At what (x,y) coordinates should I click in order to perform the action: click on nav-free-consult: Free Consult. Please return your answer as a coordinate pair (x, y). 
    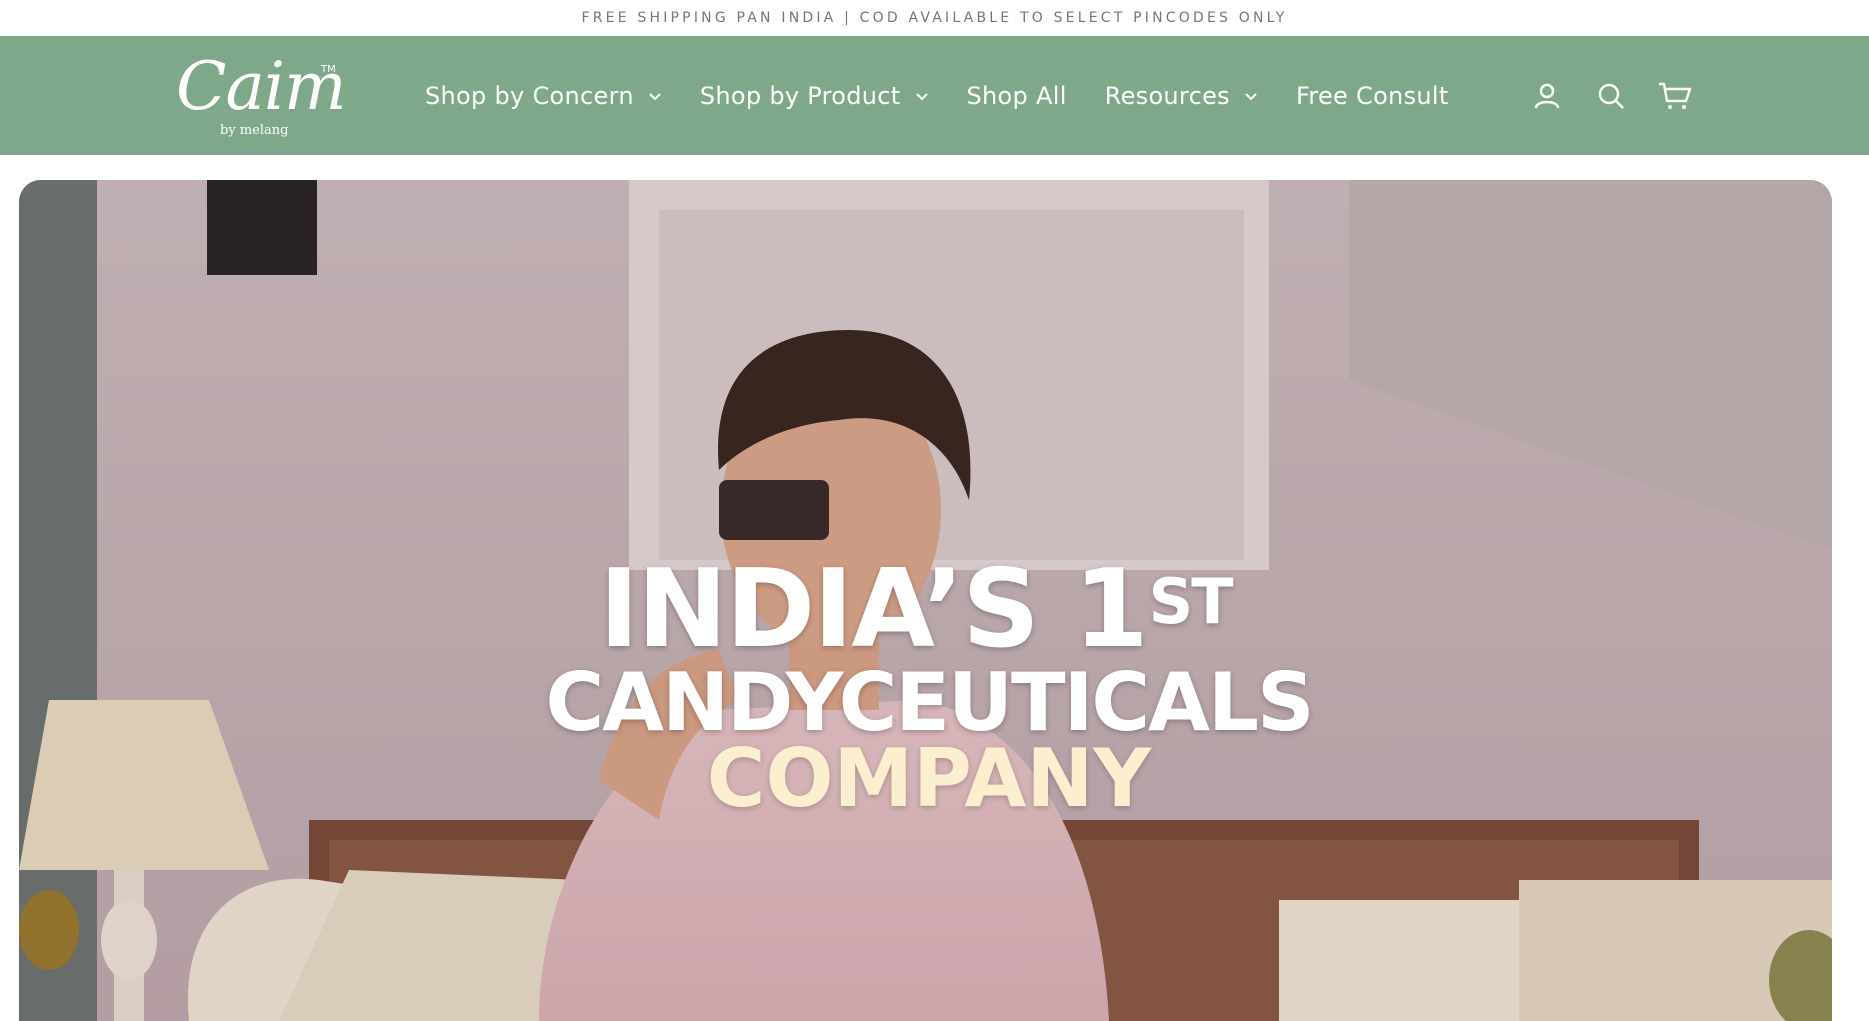
    Looking at the image, I should click on (1372, 96).